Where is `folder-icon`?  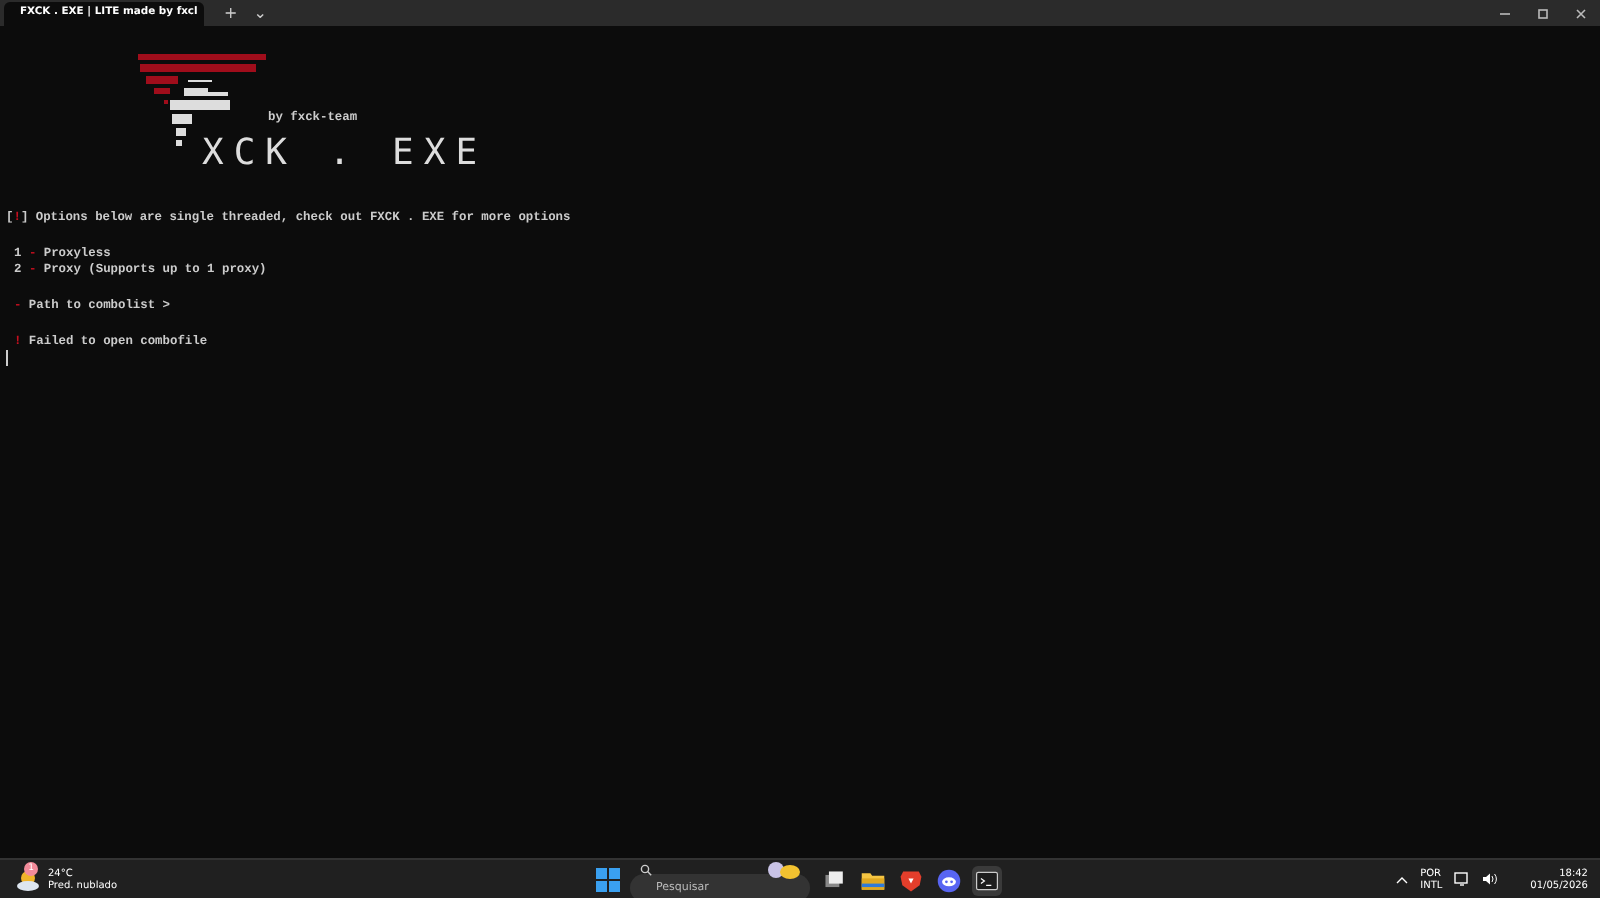 folder-icon is located at coordinates (873, 880).